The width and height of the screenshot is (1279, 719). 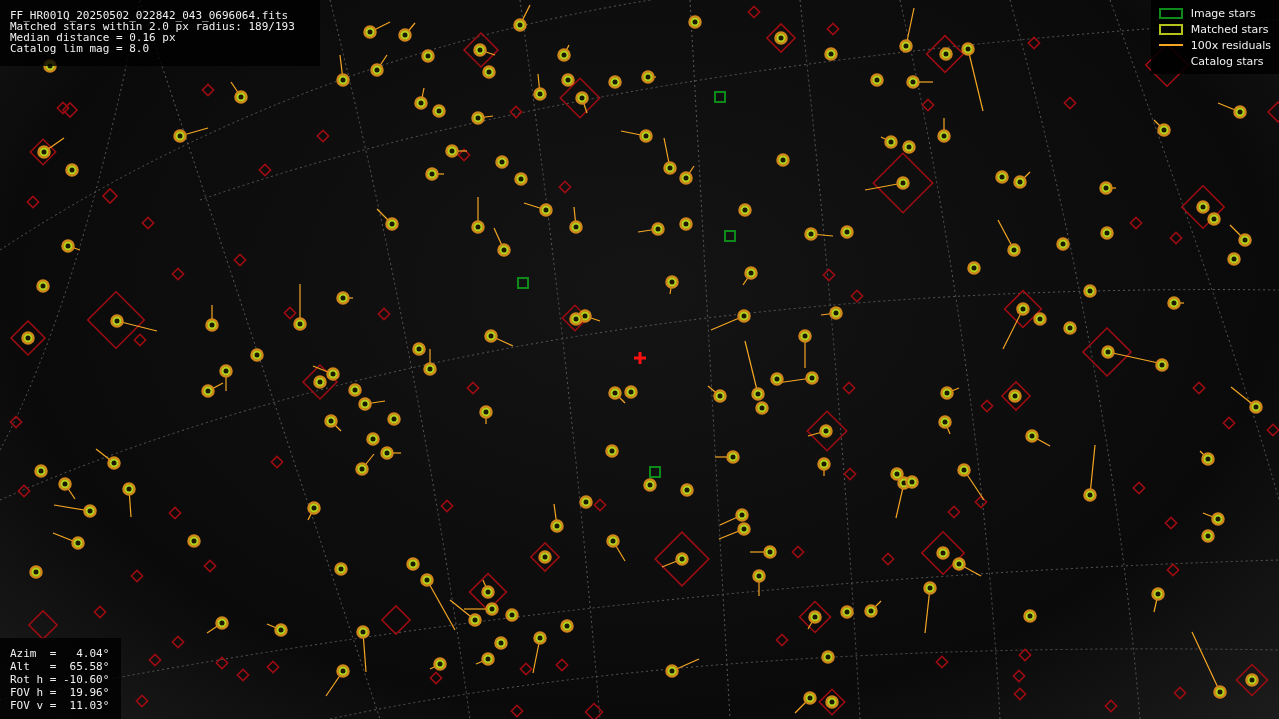 What do you see at coordinates (1227, 61) in the screenshot?
I see `legend-label: Catalog stars` at bounding box center [1227, 61].